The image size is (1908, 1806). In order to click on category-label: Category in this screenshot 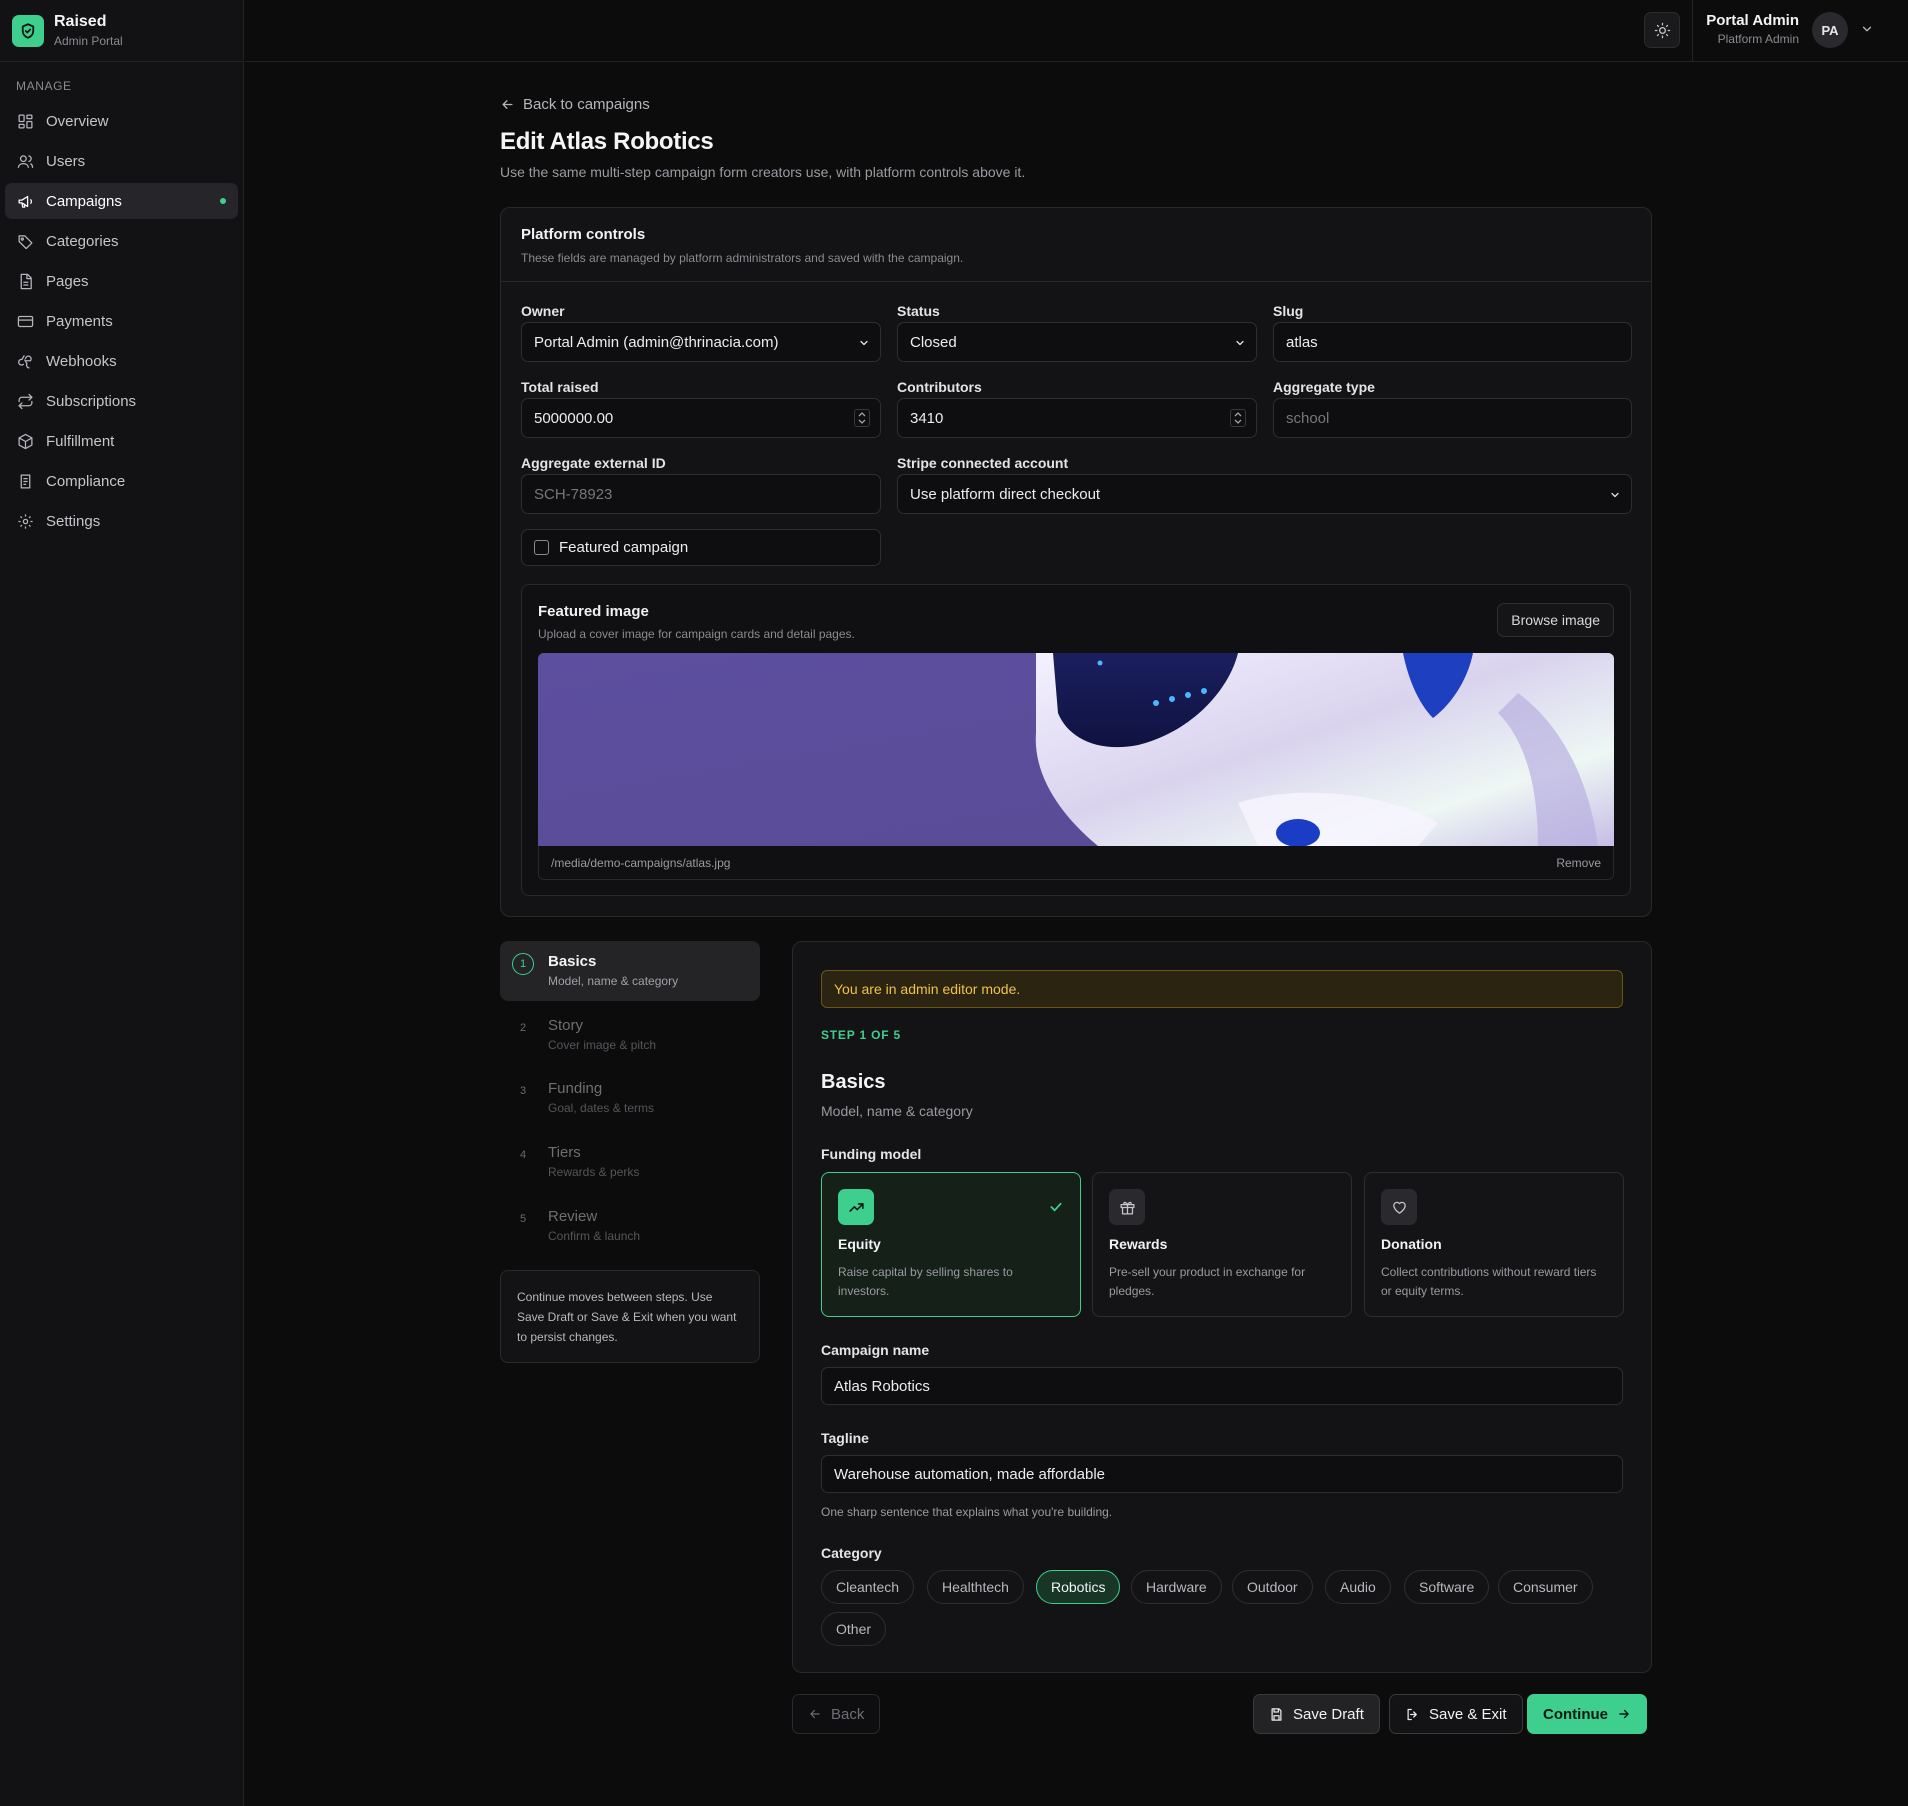, I will do `click(851, 1553)`.